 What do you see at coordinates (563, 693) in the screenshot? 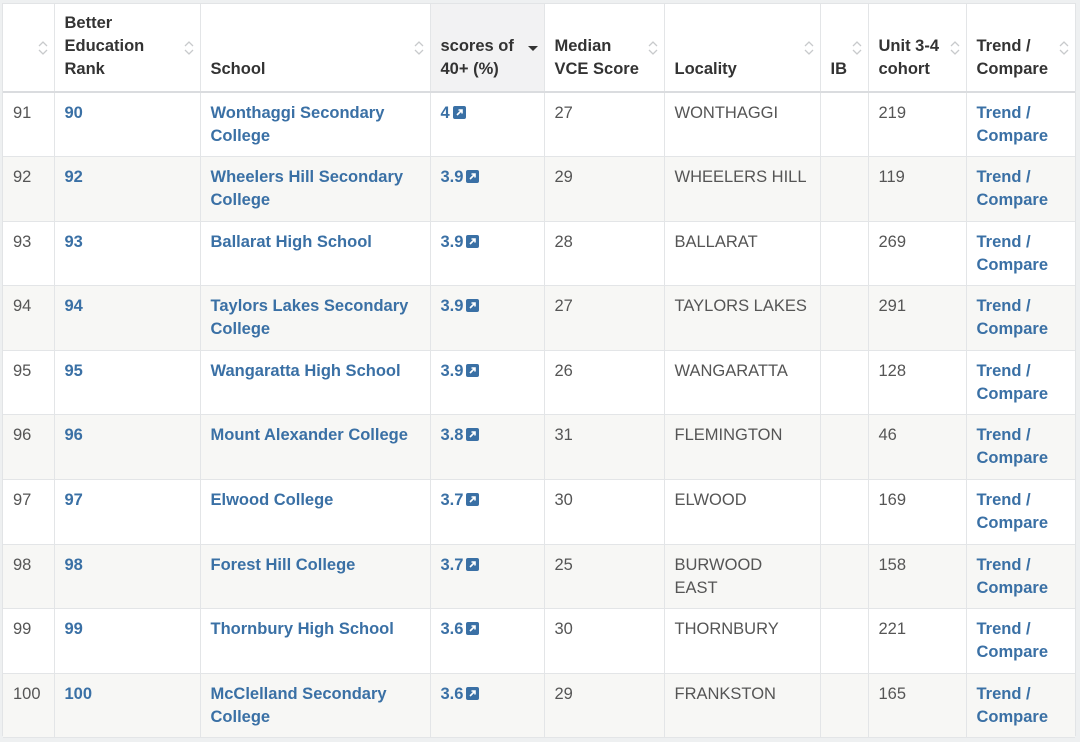
I see `median-text: 29` at bounding box center [563, 693].